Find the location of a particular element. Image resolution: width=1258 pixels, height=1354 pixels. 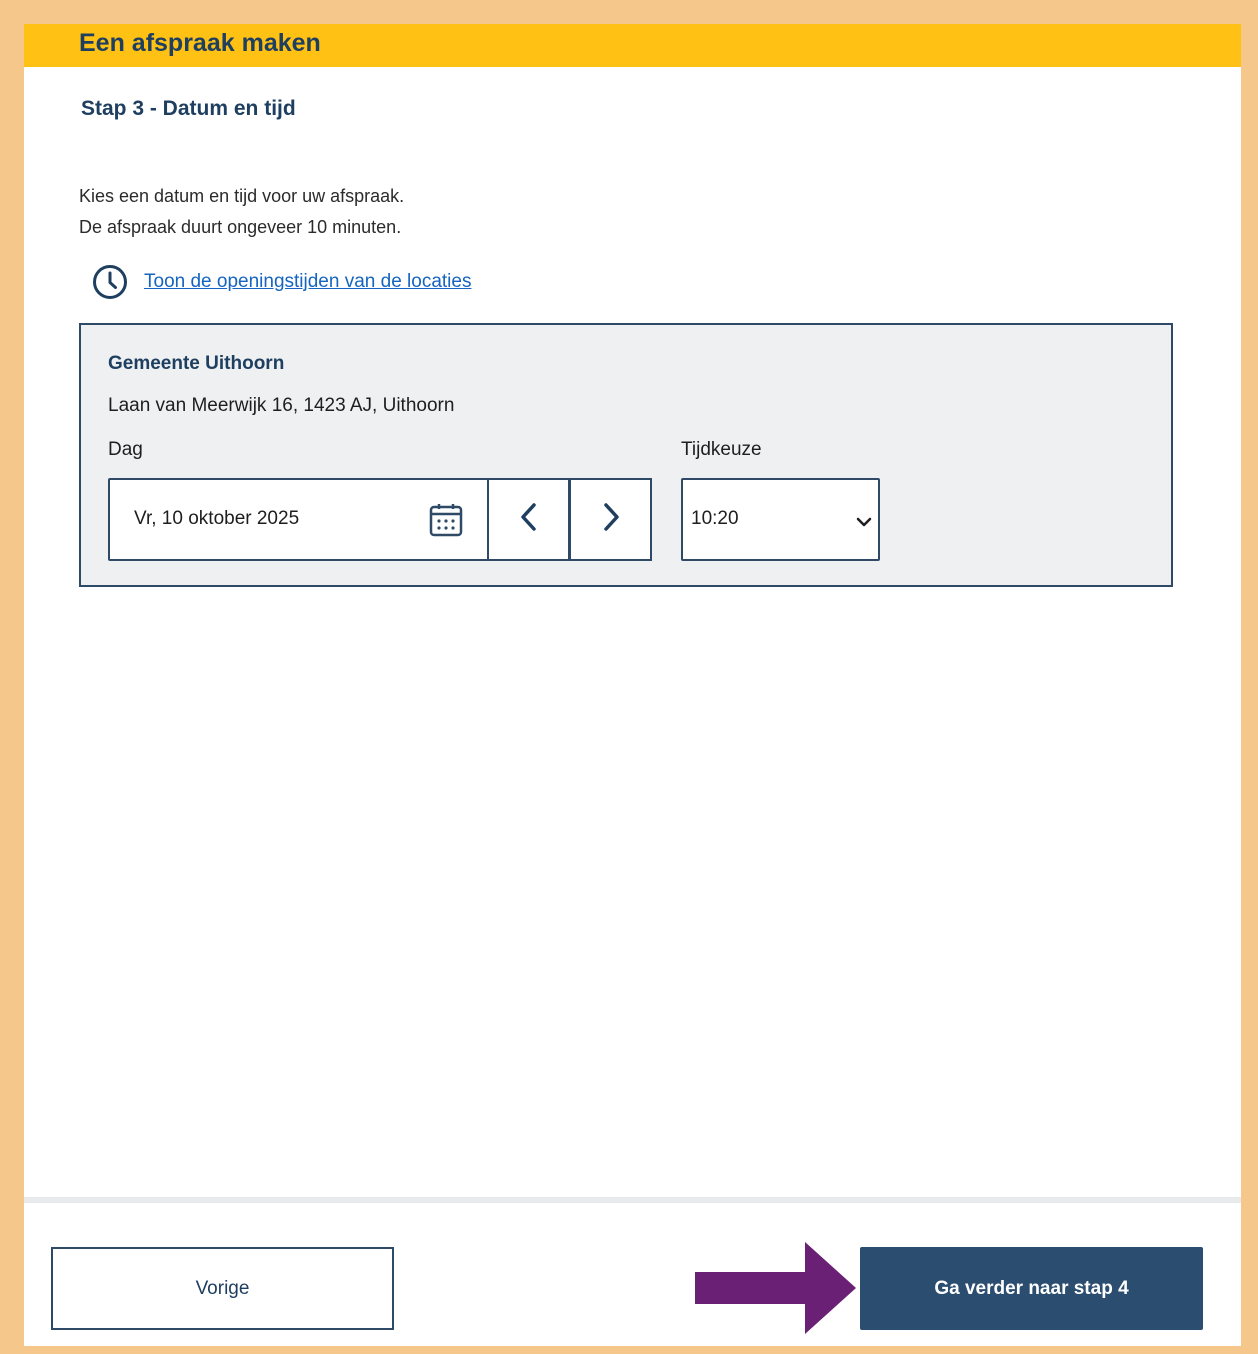

day-label: Dag is located at coordinates (125, 449).